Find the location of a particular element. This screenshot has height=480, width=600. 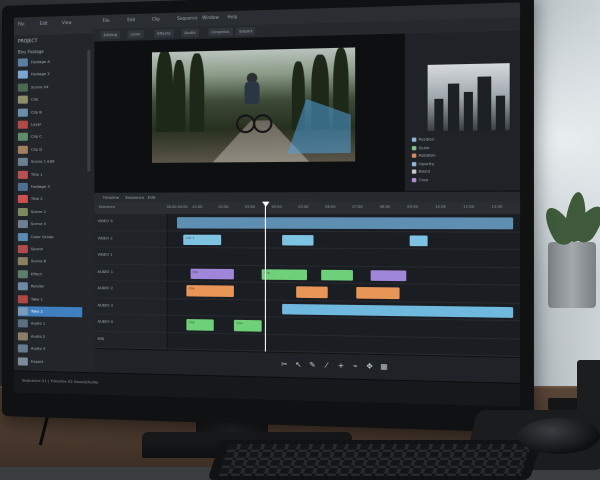

project-item: Effect is located at coordinates (49, 274).